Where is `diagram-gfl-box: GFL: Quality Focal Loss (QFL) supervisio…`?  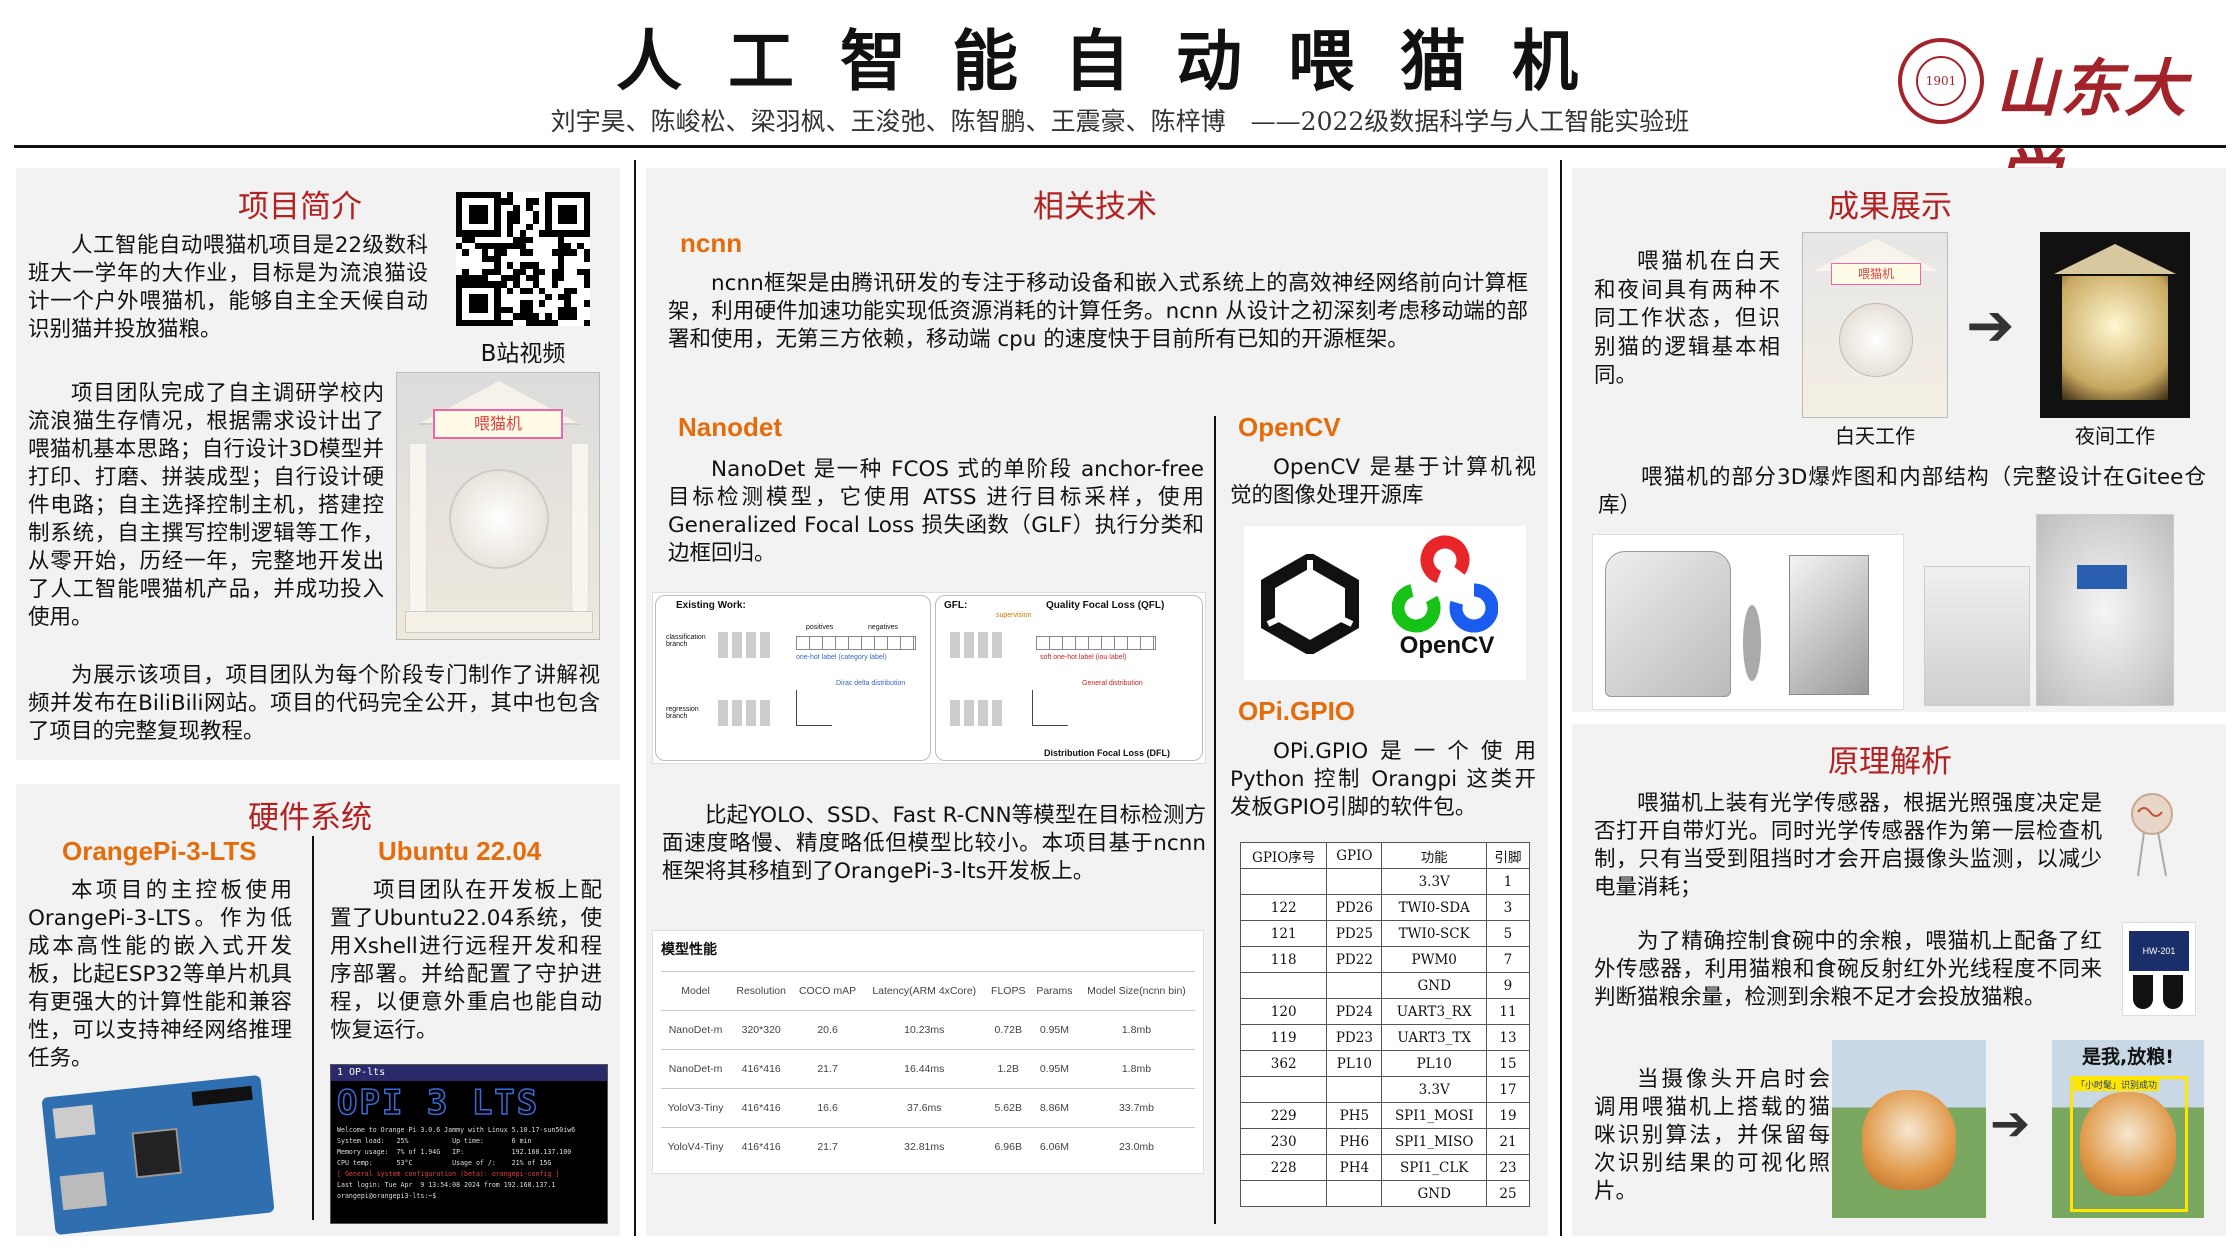 diagram-gfl-box: GFL: Quality Focal Loss (QFL) supervisio… is located at coordinates (1069, 678).